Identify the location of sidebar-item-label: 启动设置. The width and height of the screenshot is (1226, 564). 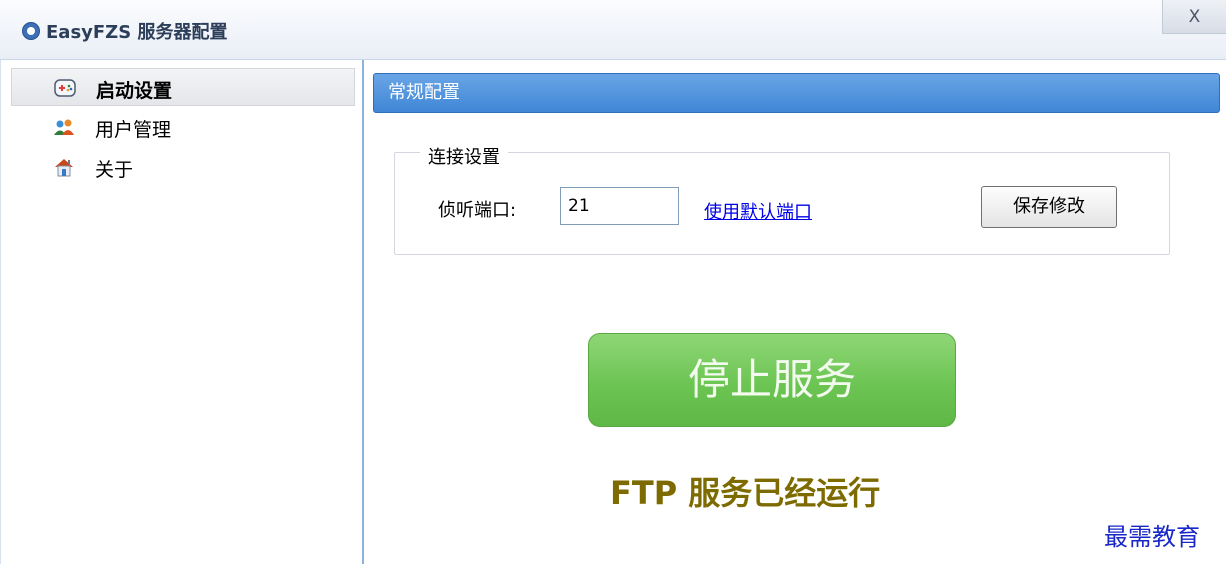
(134, 91).